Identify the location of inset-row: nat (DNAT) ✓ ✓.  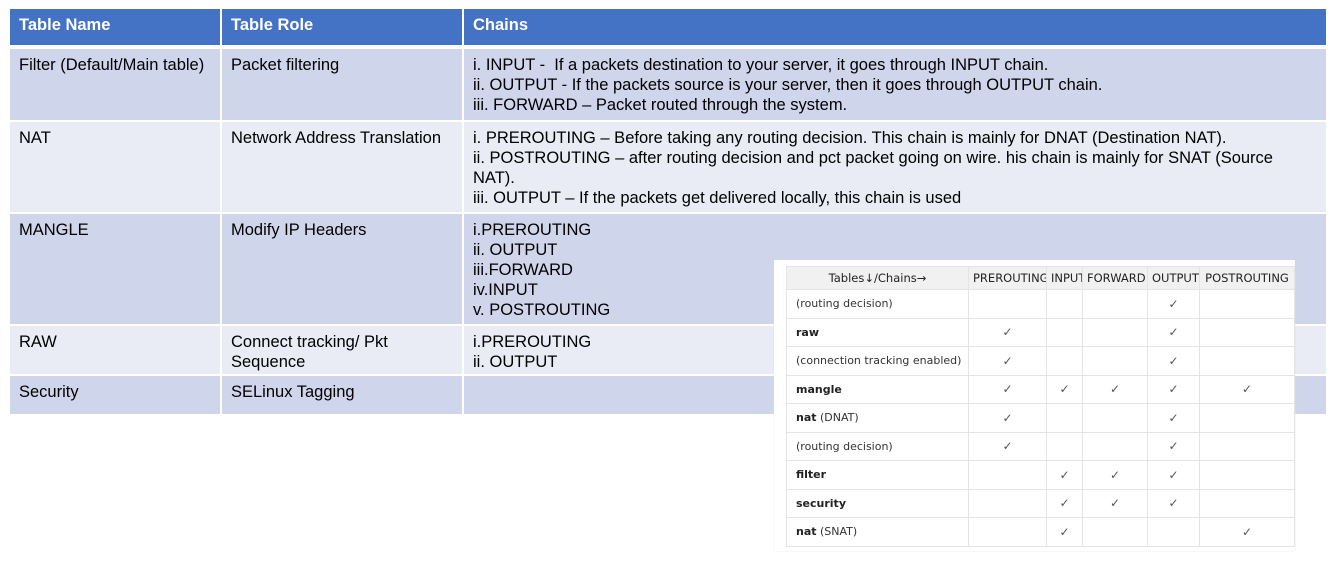
(1040, 418).